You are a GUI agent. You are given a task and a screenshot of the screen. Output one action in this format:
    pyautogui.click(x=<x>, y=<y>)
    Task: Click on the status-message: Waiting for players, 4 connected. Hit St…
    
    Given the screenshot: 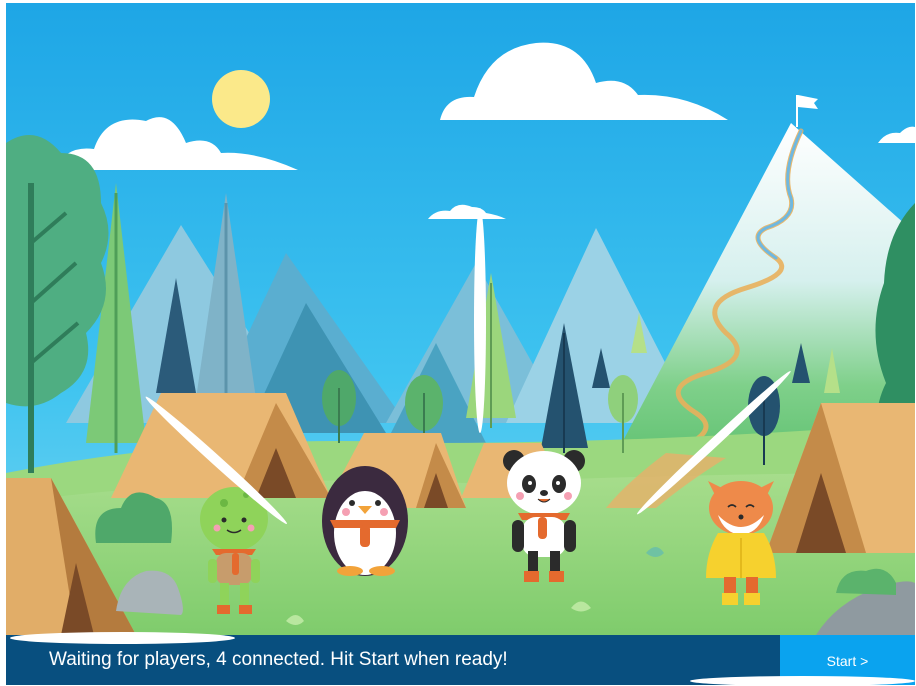 What is the action you would take?
    pyautogui.click(x=278, y=659)
    